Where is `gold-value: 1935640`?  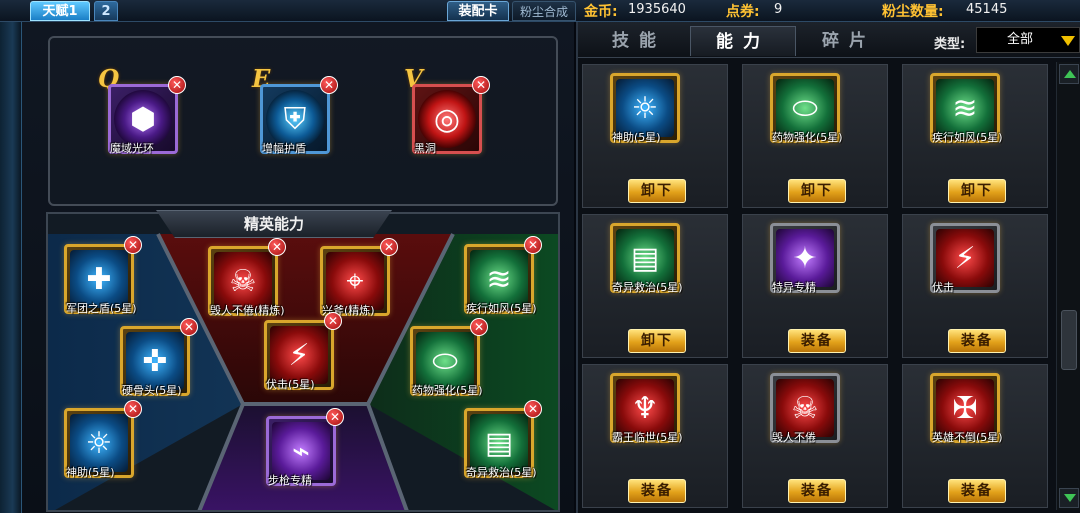
gold-value: 1935640 is located at coordinates (657, 9).